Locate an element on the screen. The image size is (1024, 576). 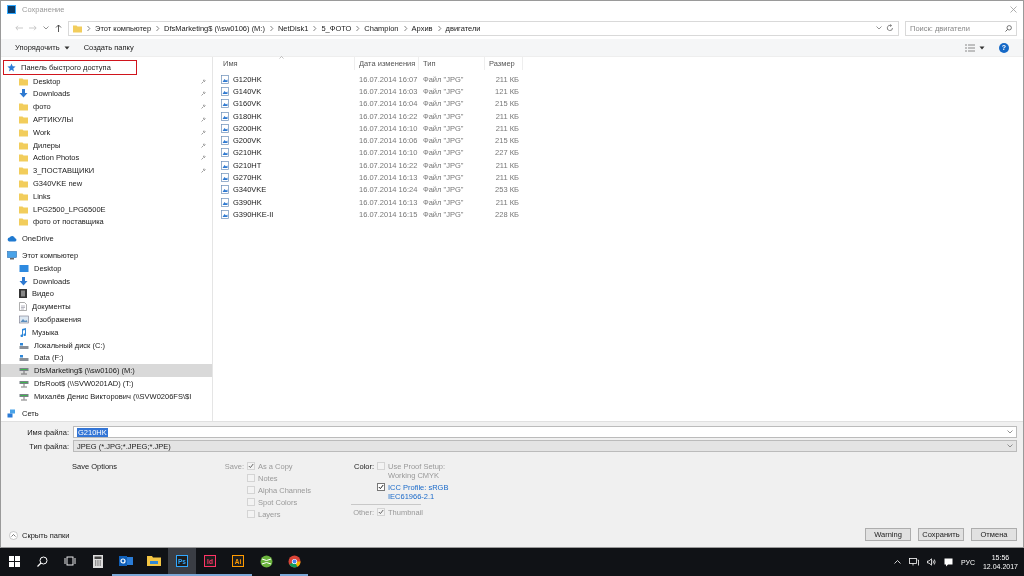
image-icon is located at coordinates (24, 320).